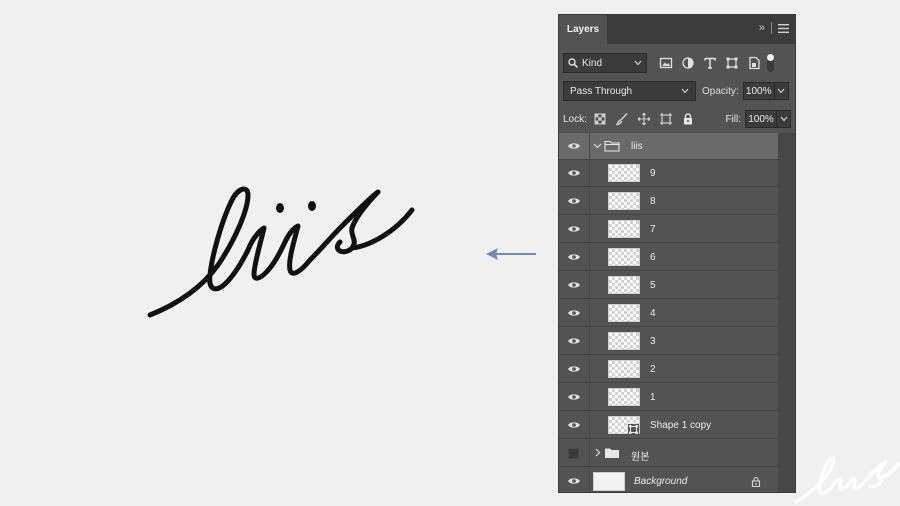 The height and width of the screenshot is (506, 900). Describe the element at coordinates (783, 28) in the screenshot. I see `panel-menu-icon` at that location.